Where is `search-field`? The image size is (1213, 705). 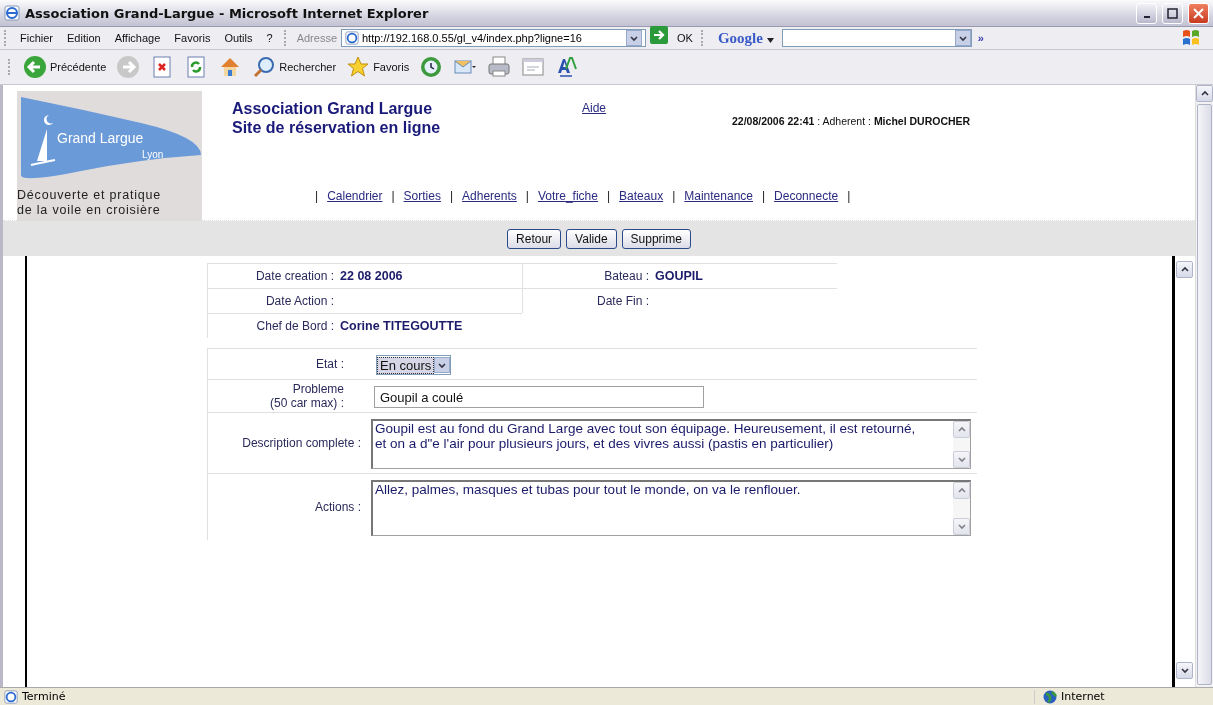
search-field is located at coordinates (876, 38).